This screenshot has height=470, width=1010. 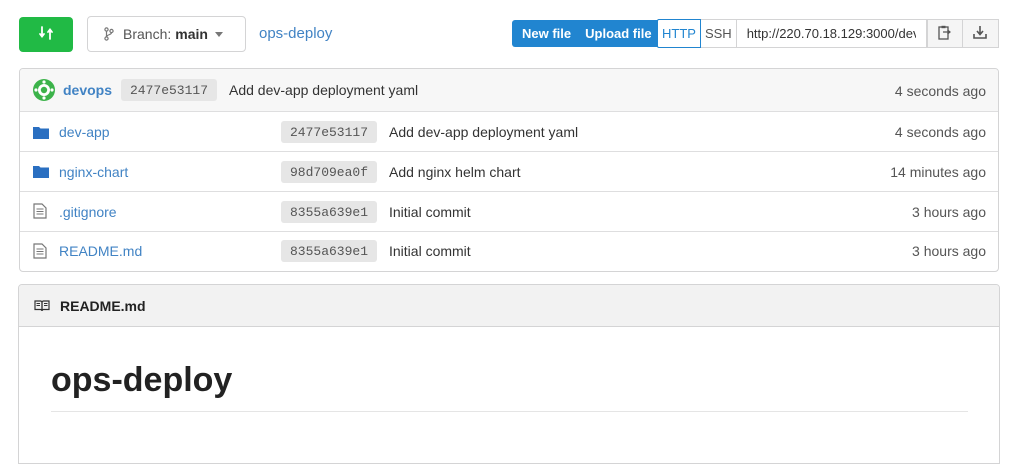 I want to click on book-icon, so click(x=42, y=305).